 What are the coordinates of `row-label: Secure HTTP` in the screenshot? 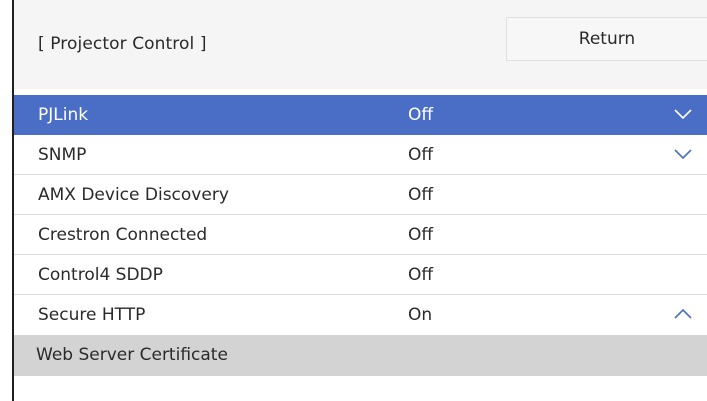 It's located at (92, 315).